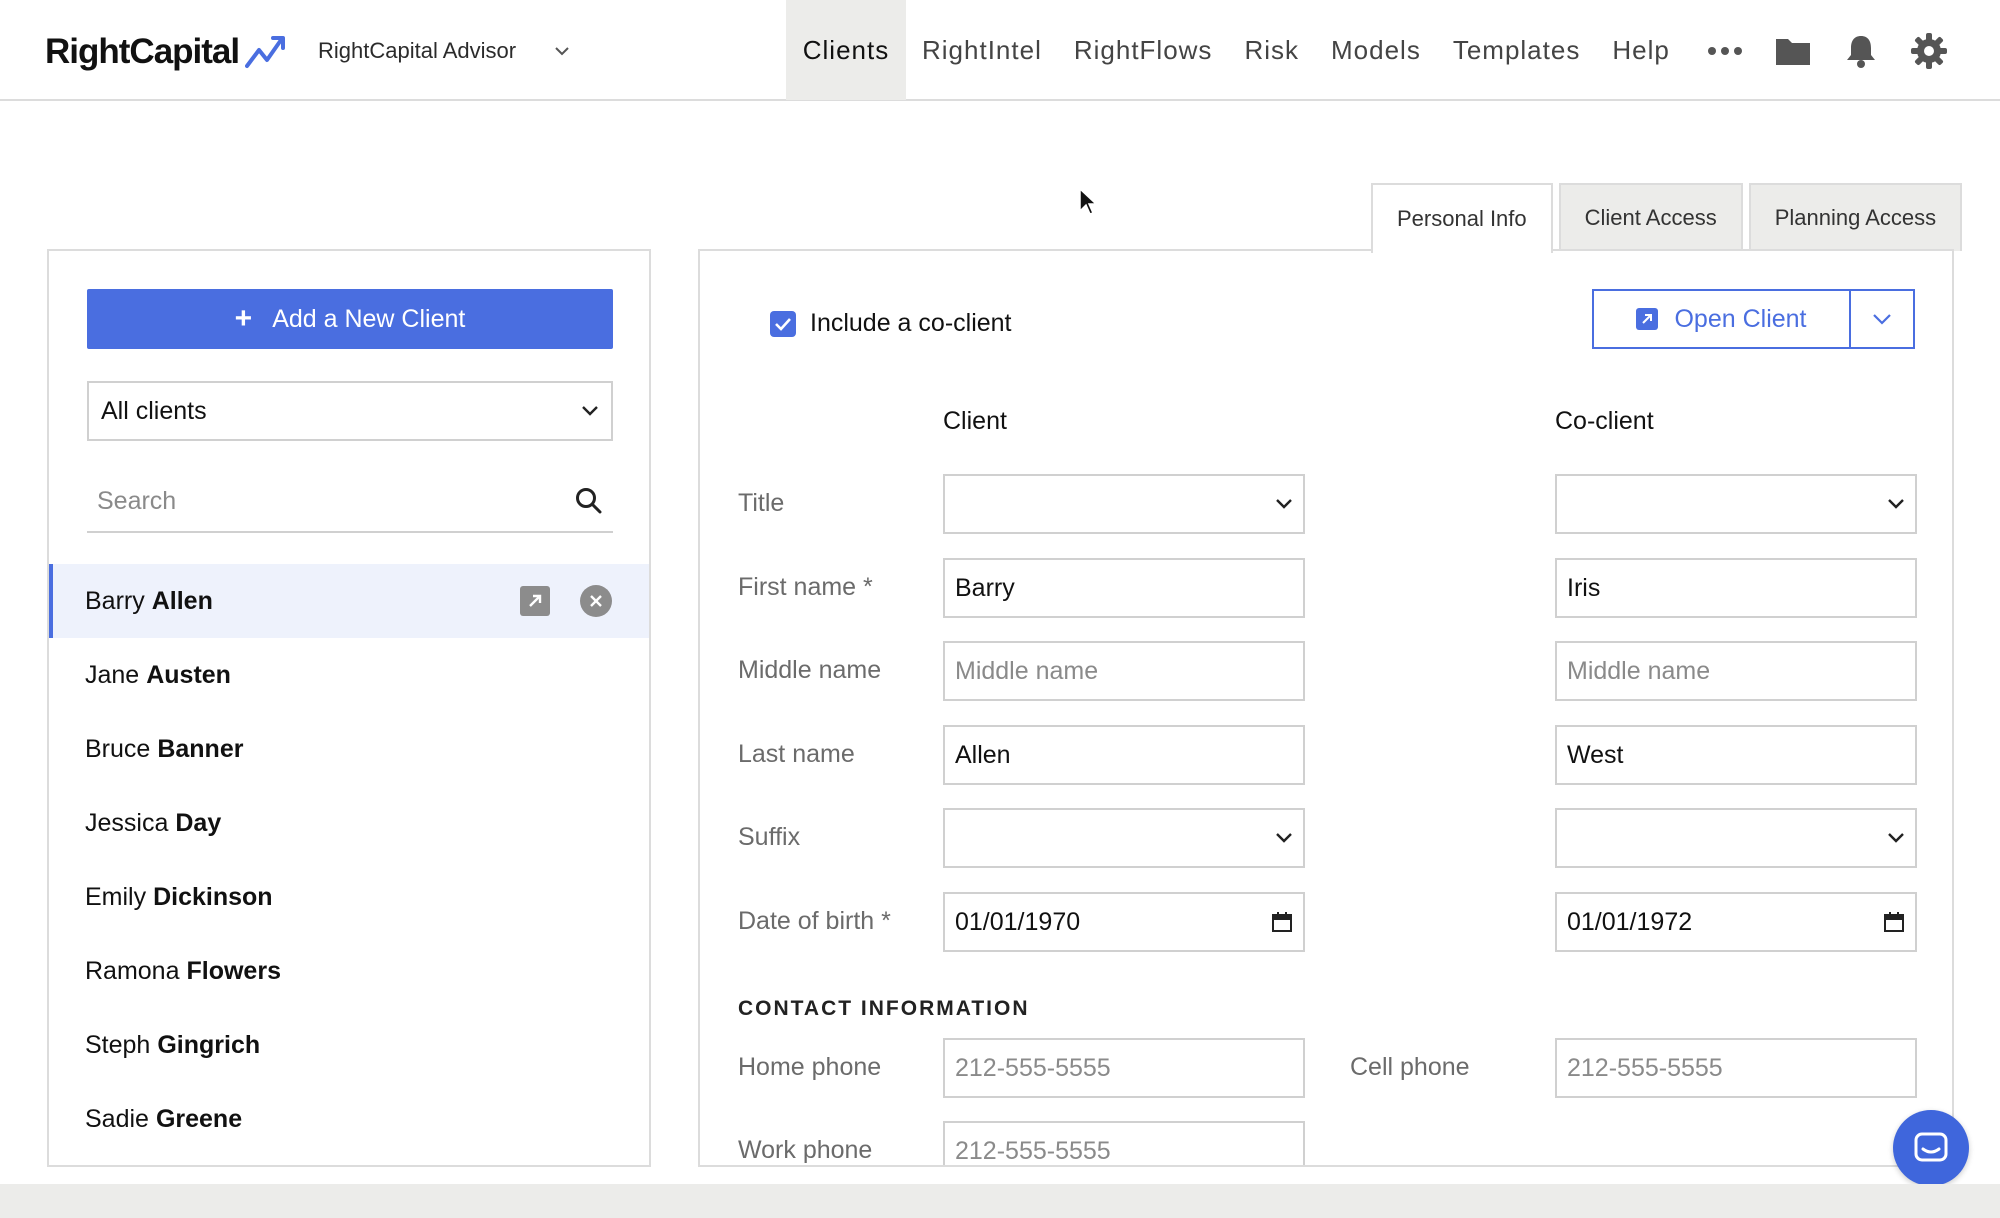 This screenshot has height=1218, width=2000. I want to click on open-client-button: Open Client, so click(1721, 319).